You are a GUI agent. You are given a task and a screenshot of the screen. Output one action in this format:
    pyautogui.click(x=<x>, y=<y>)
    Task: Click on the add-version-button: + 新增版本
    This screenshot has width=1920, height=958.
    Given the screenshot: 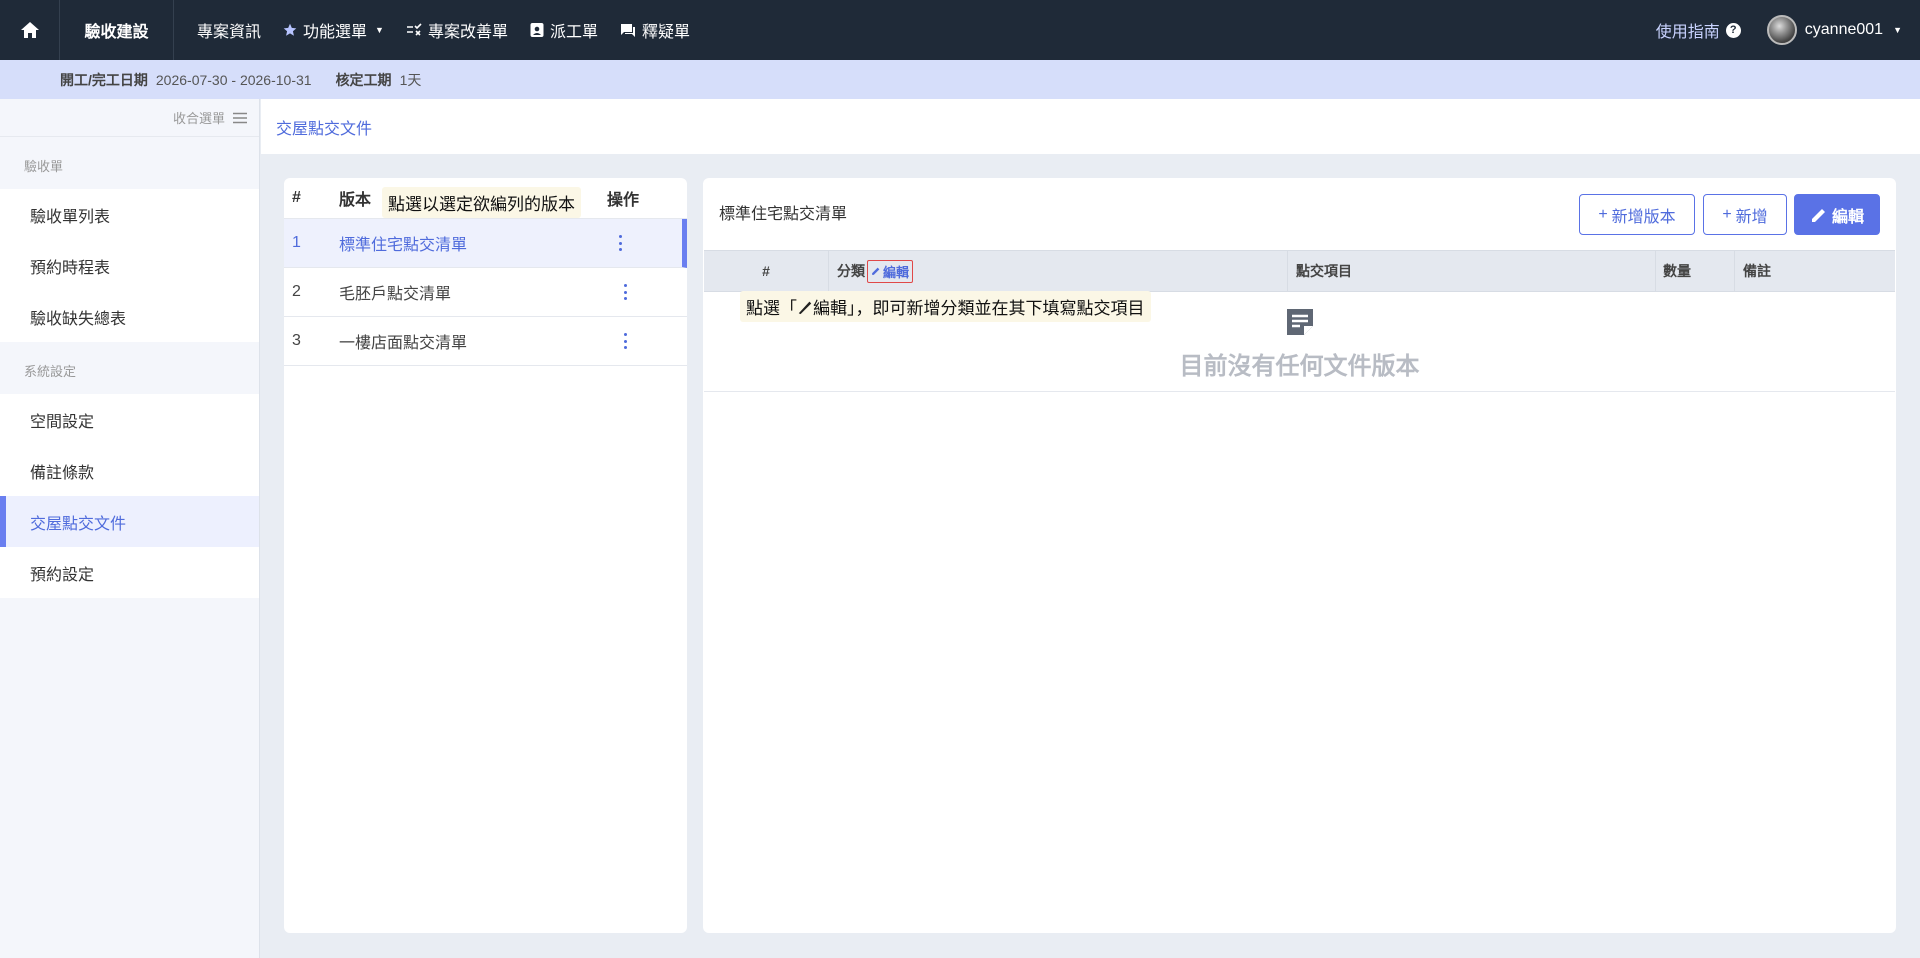 What is the action you would take?
    pyautogui.click(x=1637, y=214)
    